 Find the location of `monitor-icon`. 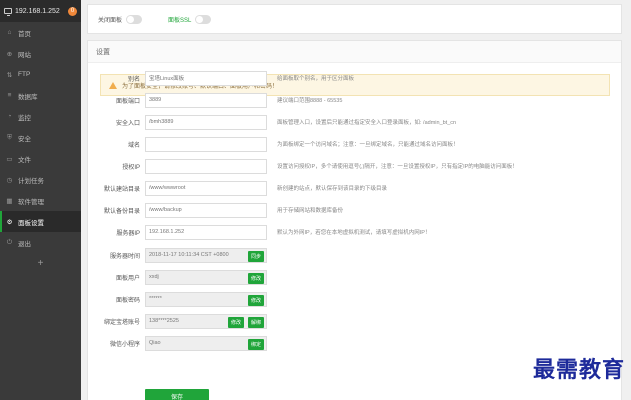

monitor-icon is located at coordinates (8, 12).